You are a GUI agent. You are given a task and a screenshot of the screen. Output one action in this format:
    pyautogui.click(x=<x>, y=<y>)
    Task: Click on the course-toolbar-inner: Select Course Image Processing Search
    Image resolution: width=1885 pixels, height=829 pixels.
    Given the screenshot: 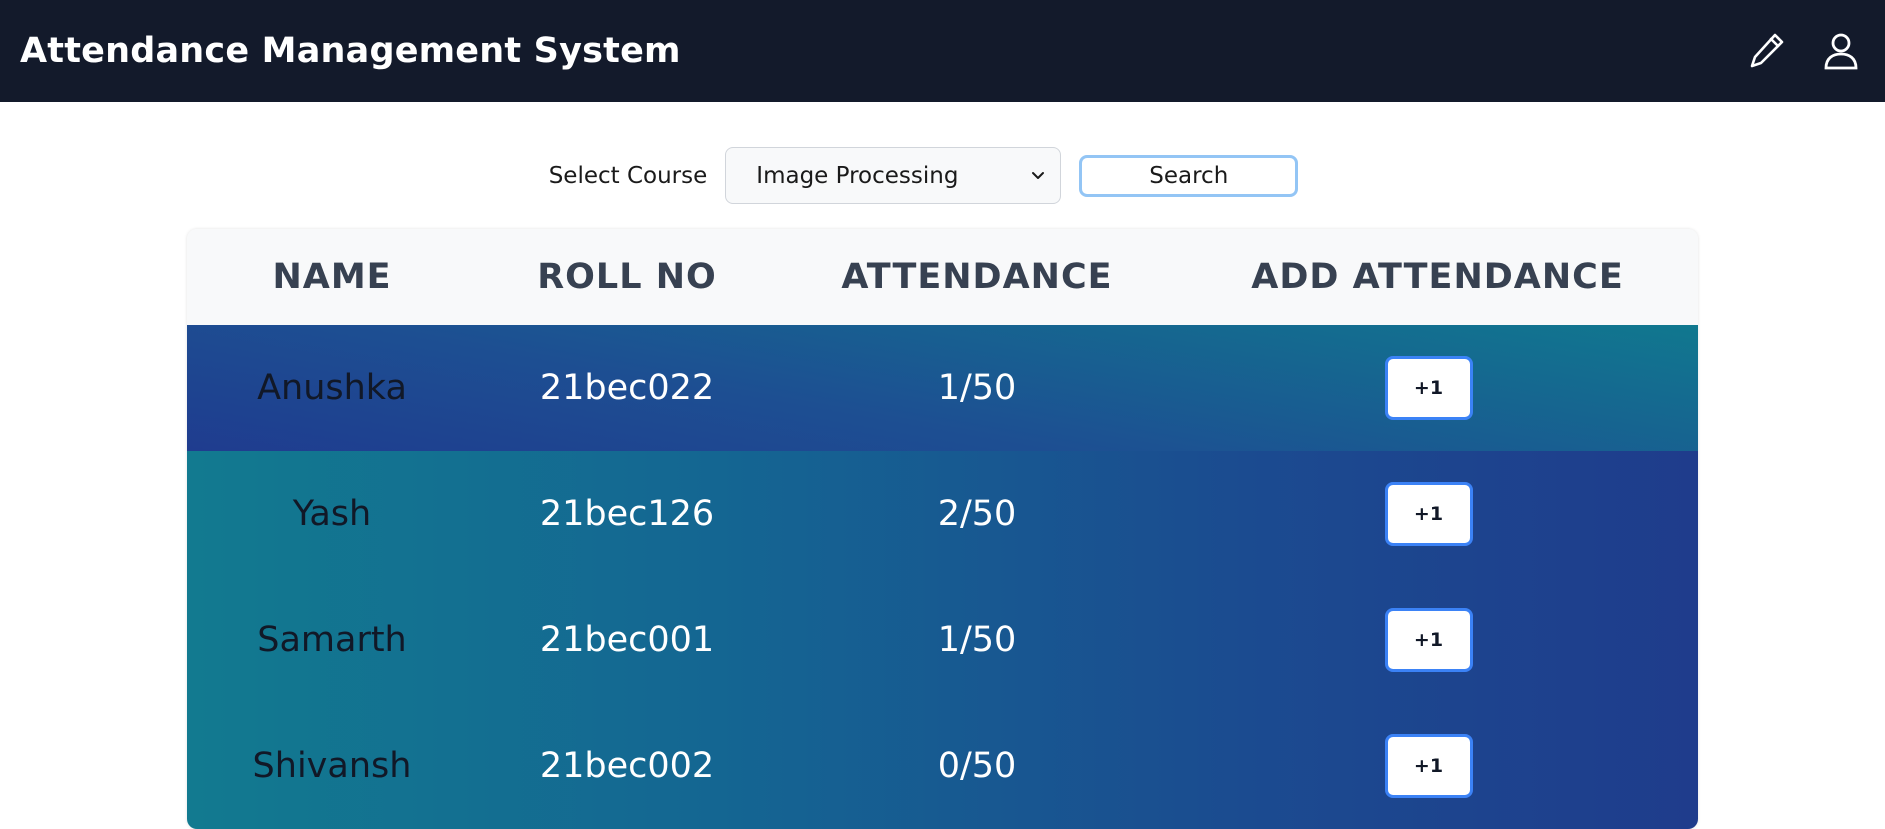 What is the action you would take?
    pyautogui.click(x=924, y=175)
    